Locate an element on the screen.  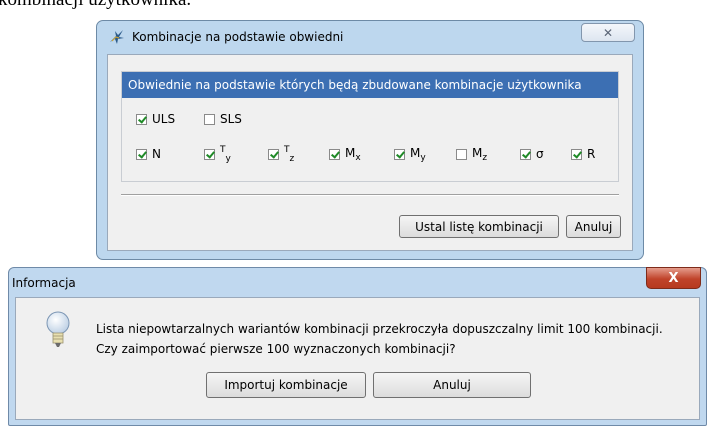
close-button: X is located at coordinates (673, 278).